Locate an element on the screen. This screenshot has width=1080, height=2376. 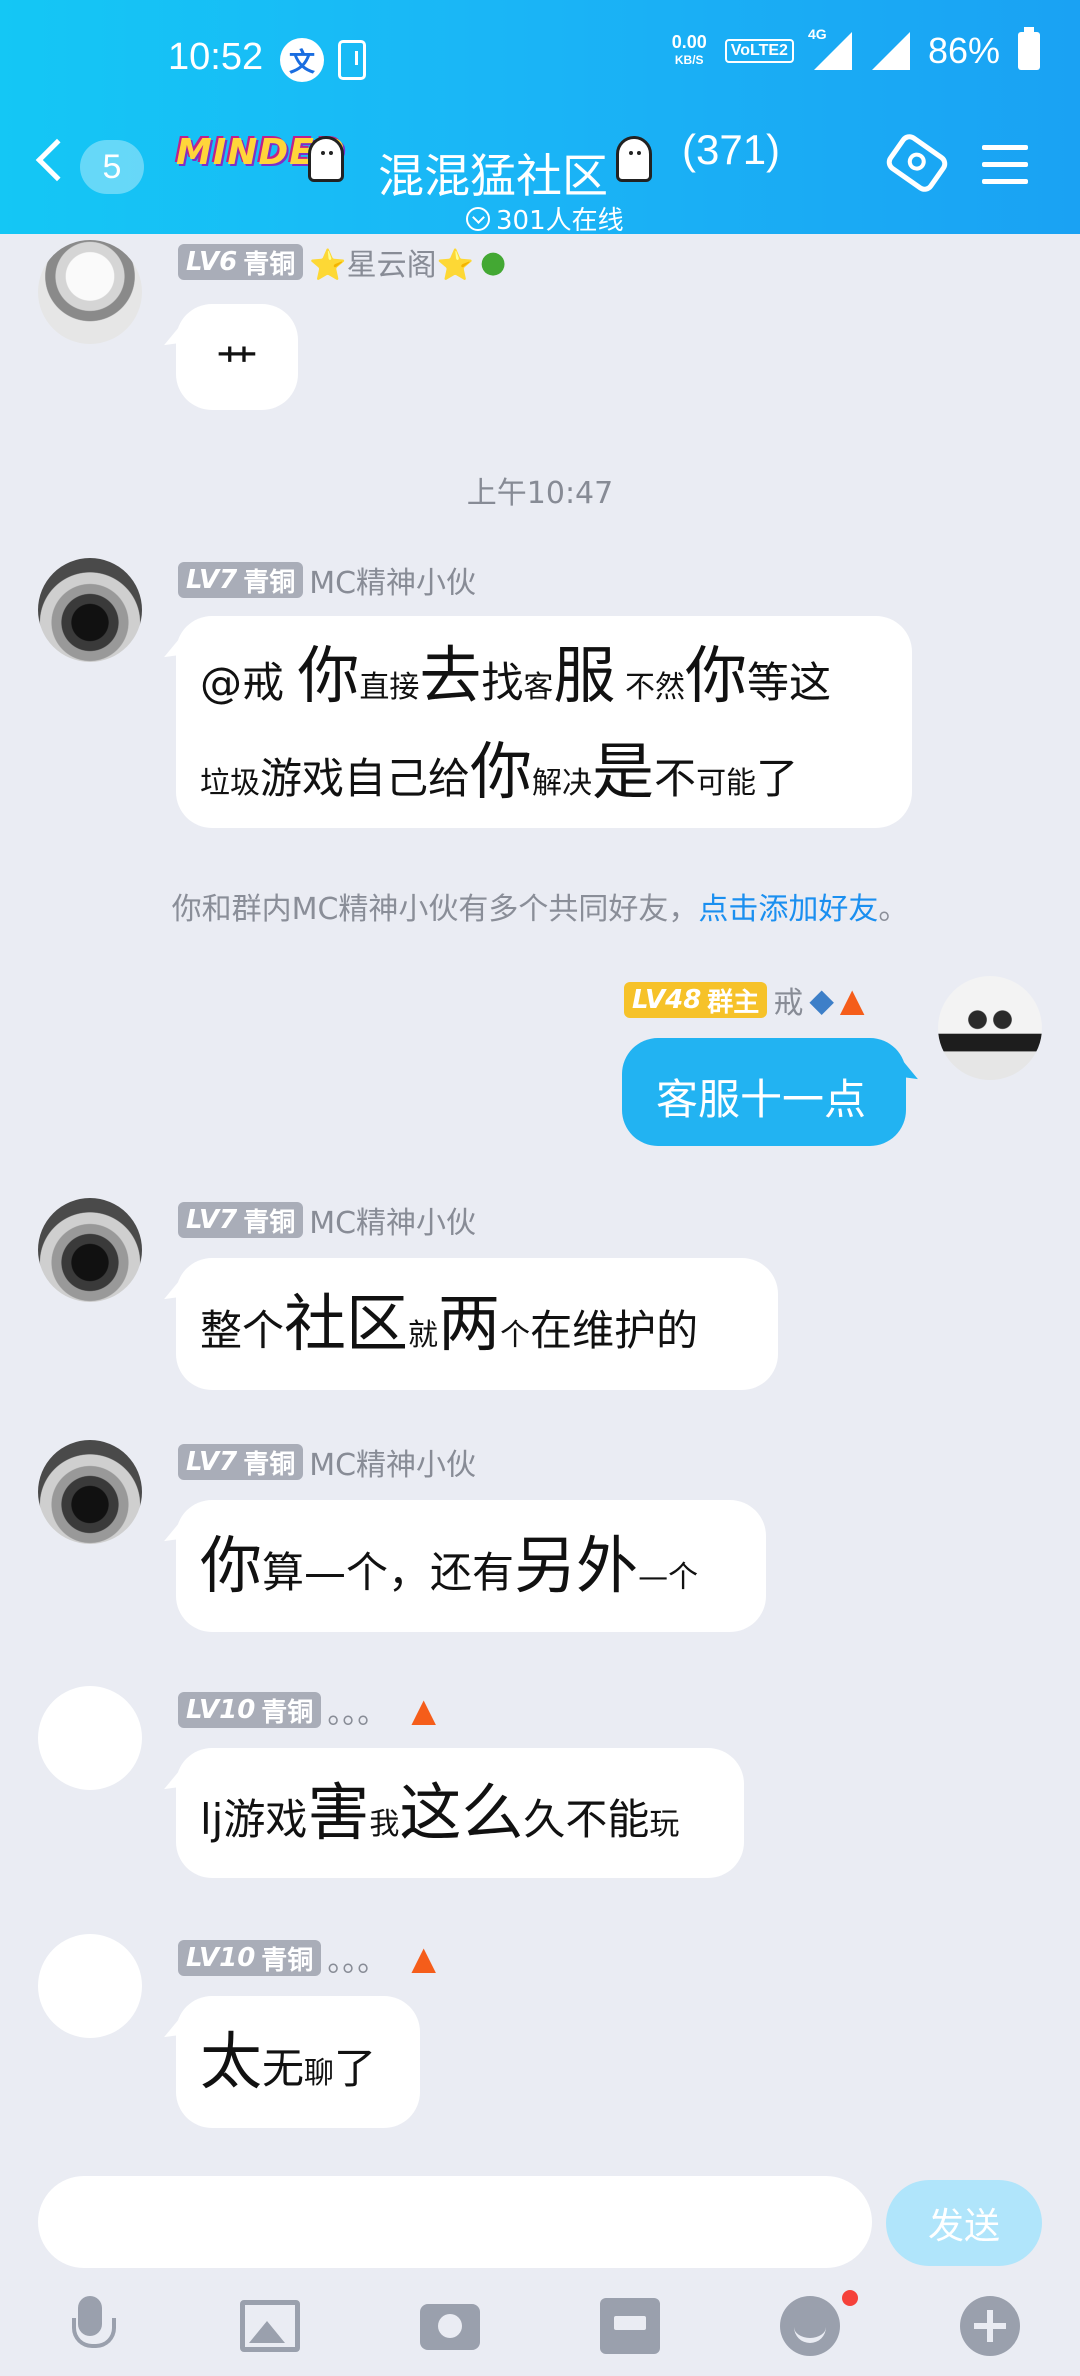
battery-icon is located at coordinates (1029, 48).